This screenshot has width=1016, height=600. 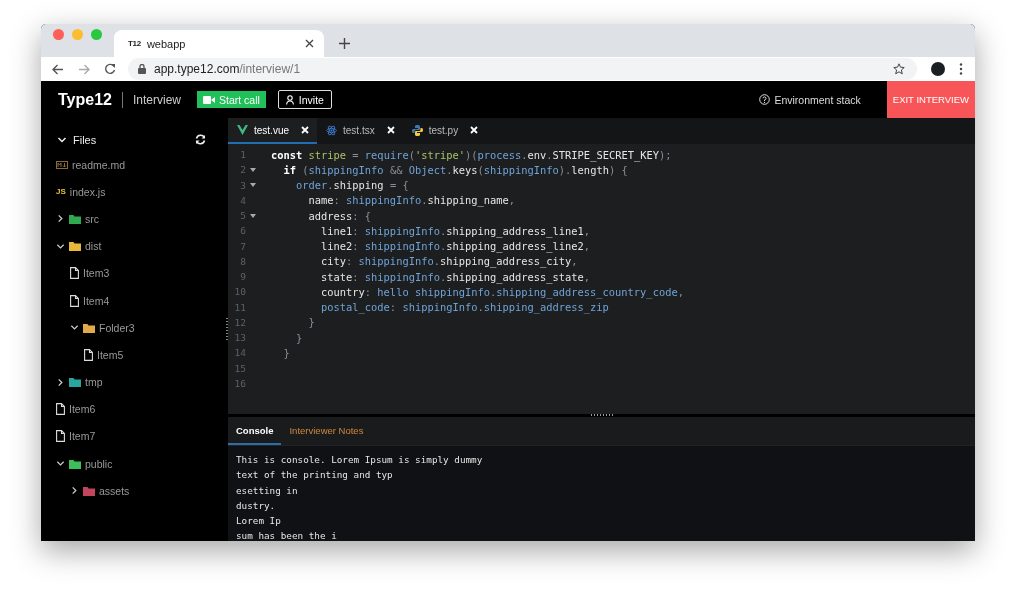 What do you see at coordinates (61, 192) in the screenshot?
I see `js-file-label: JS` at bounding box center [61, 192].